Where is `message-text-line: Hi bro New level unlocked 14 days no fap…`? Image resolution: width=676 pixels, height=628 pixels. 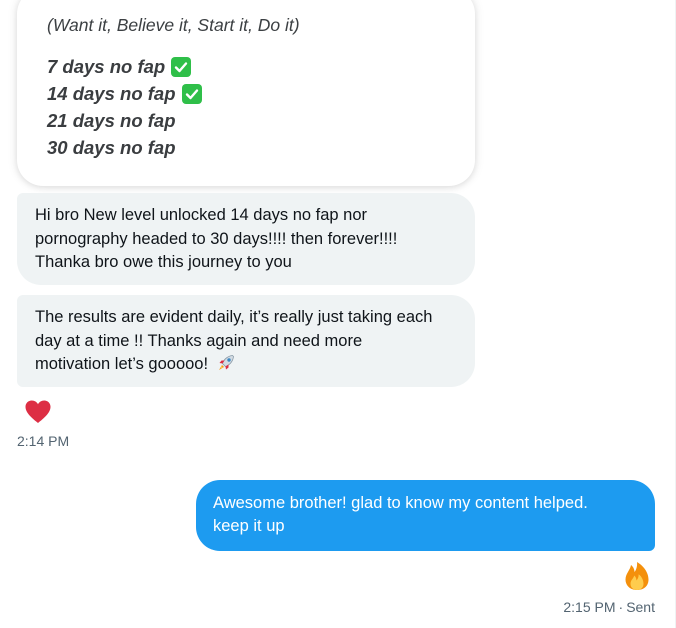 message-text-line: Hi bro New level unlocked 14 days no fap… is located at coordinates (201, 215).